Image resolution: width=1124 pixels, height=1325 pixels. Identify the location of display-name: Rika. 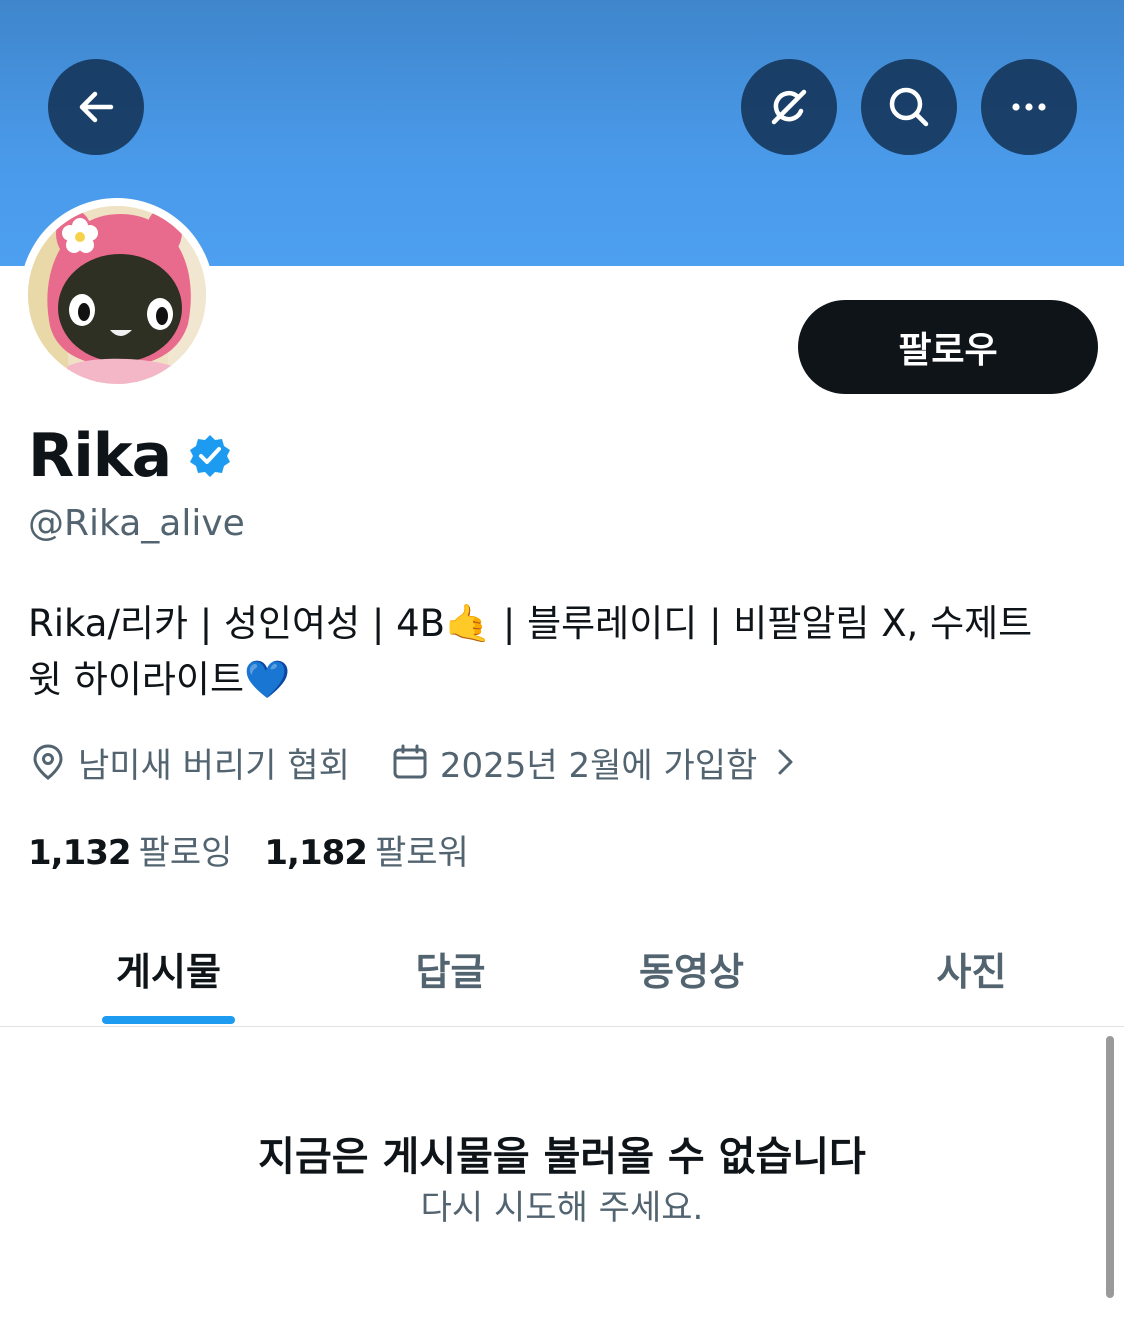
(100, 456).